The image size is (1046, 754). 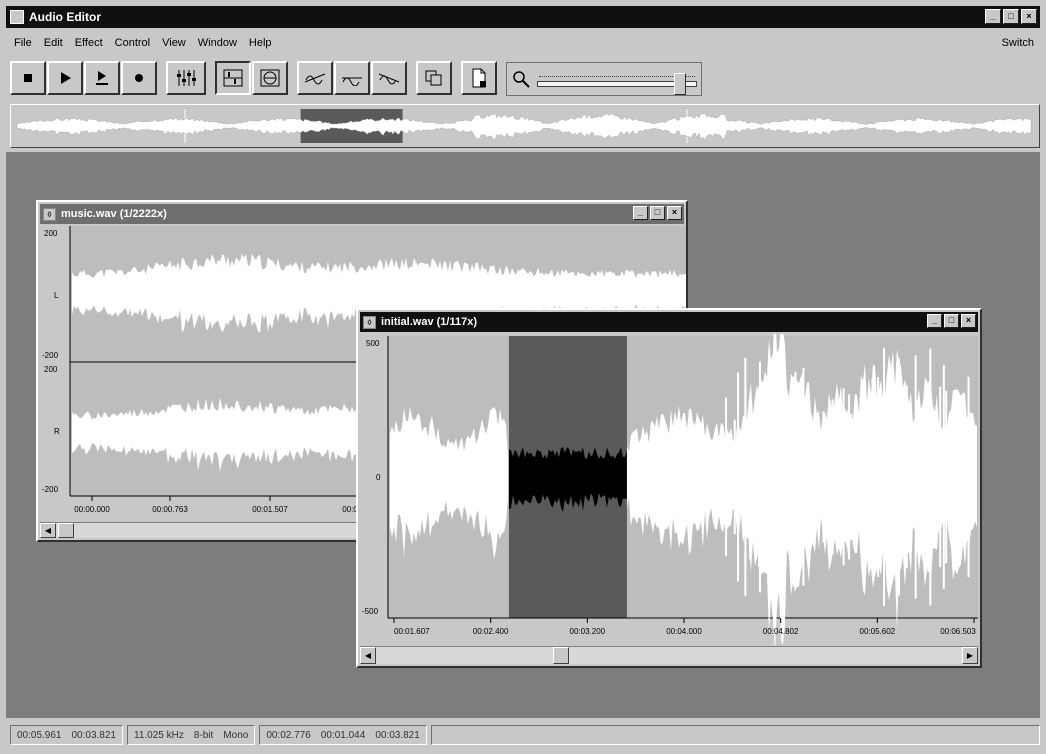 What do you see at coordinates (66, 735) in the screenshot?
I see `status-cursor-cell: 00:05.961 00:03.821` at bounding box center [66, 735].